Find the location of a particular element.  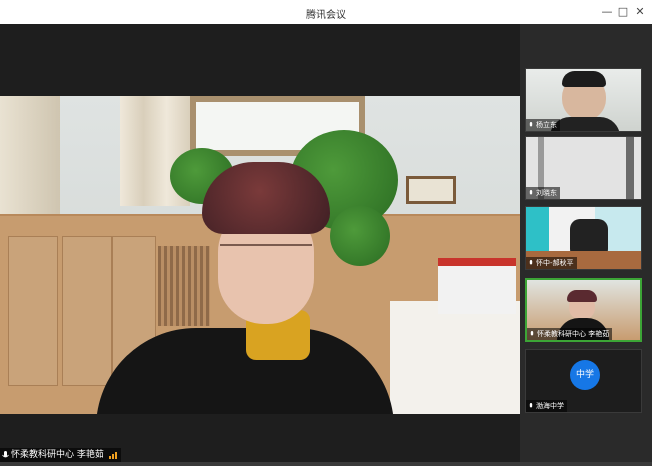

participant-tile: 怀中-郝秋平 is located at coordinates (583, 238).